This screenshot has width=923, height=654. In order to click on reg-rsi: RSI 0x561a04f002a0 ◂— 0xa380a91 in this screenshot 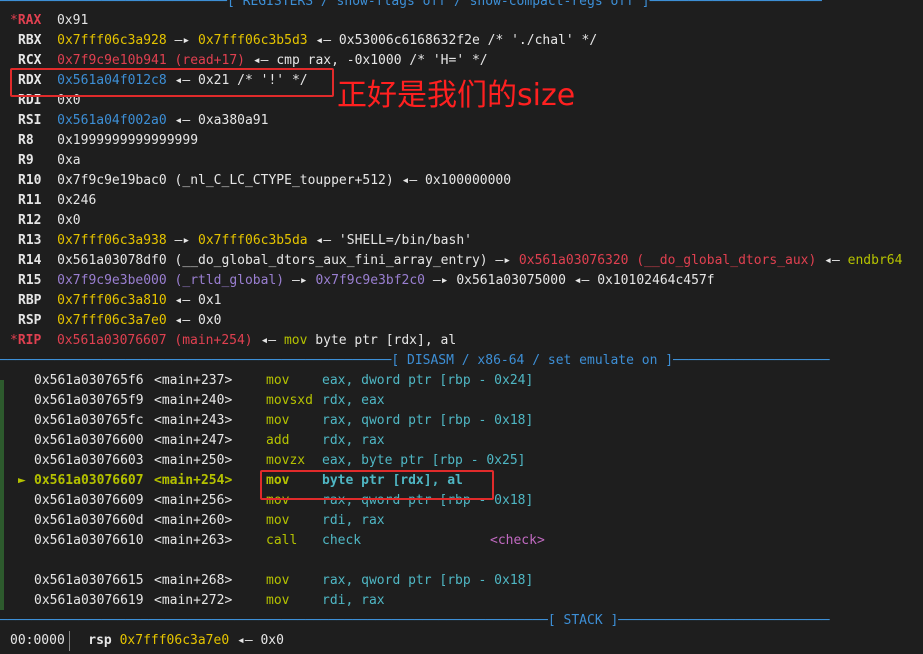, I will do `click(143, 121)`.